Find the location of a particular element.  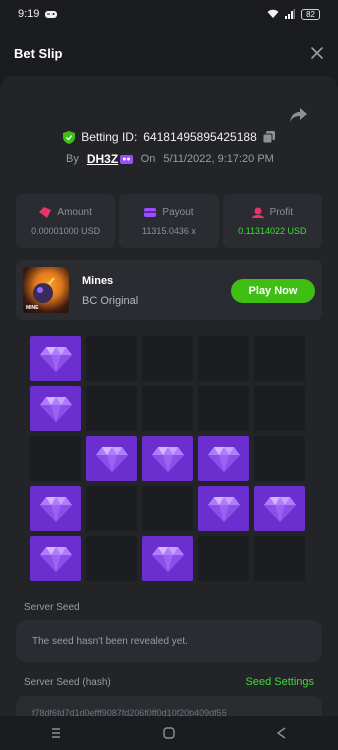

server-seed-hash-label: Server Seed (hash) is located at coordinates (67, 682).